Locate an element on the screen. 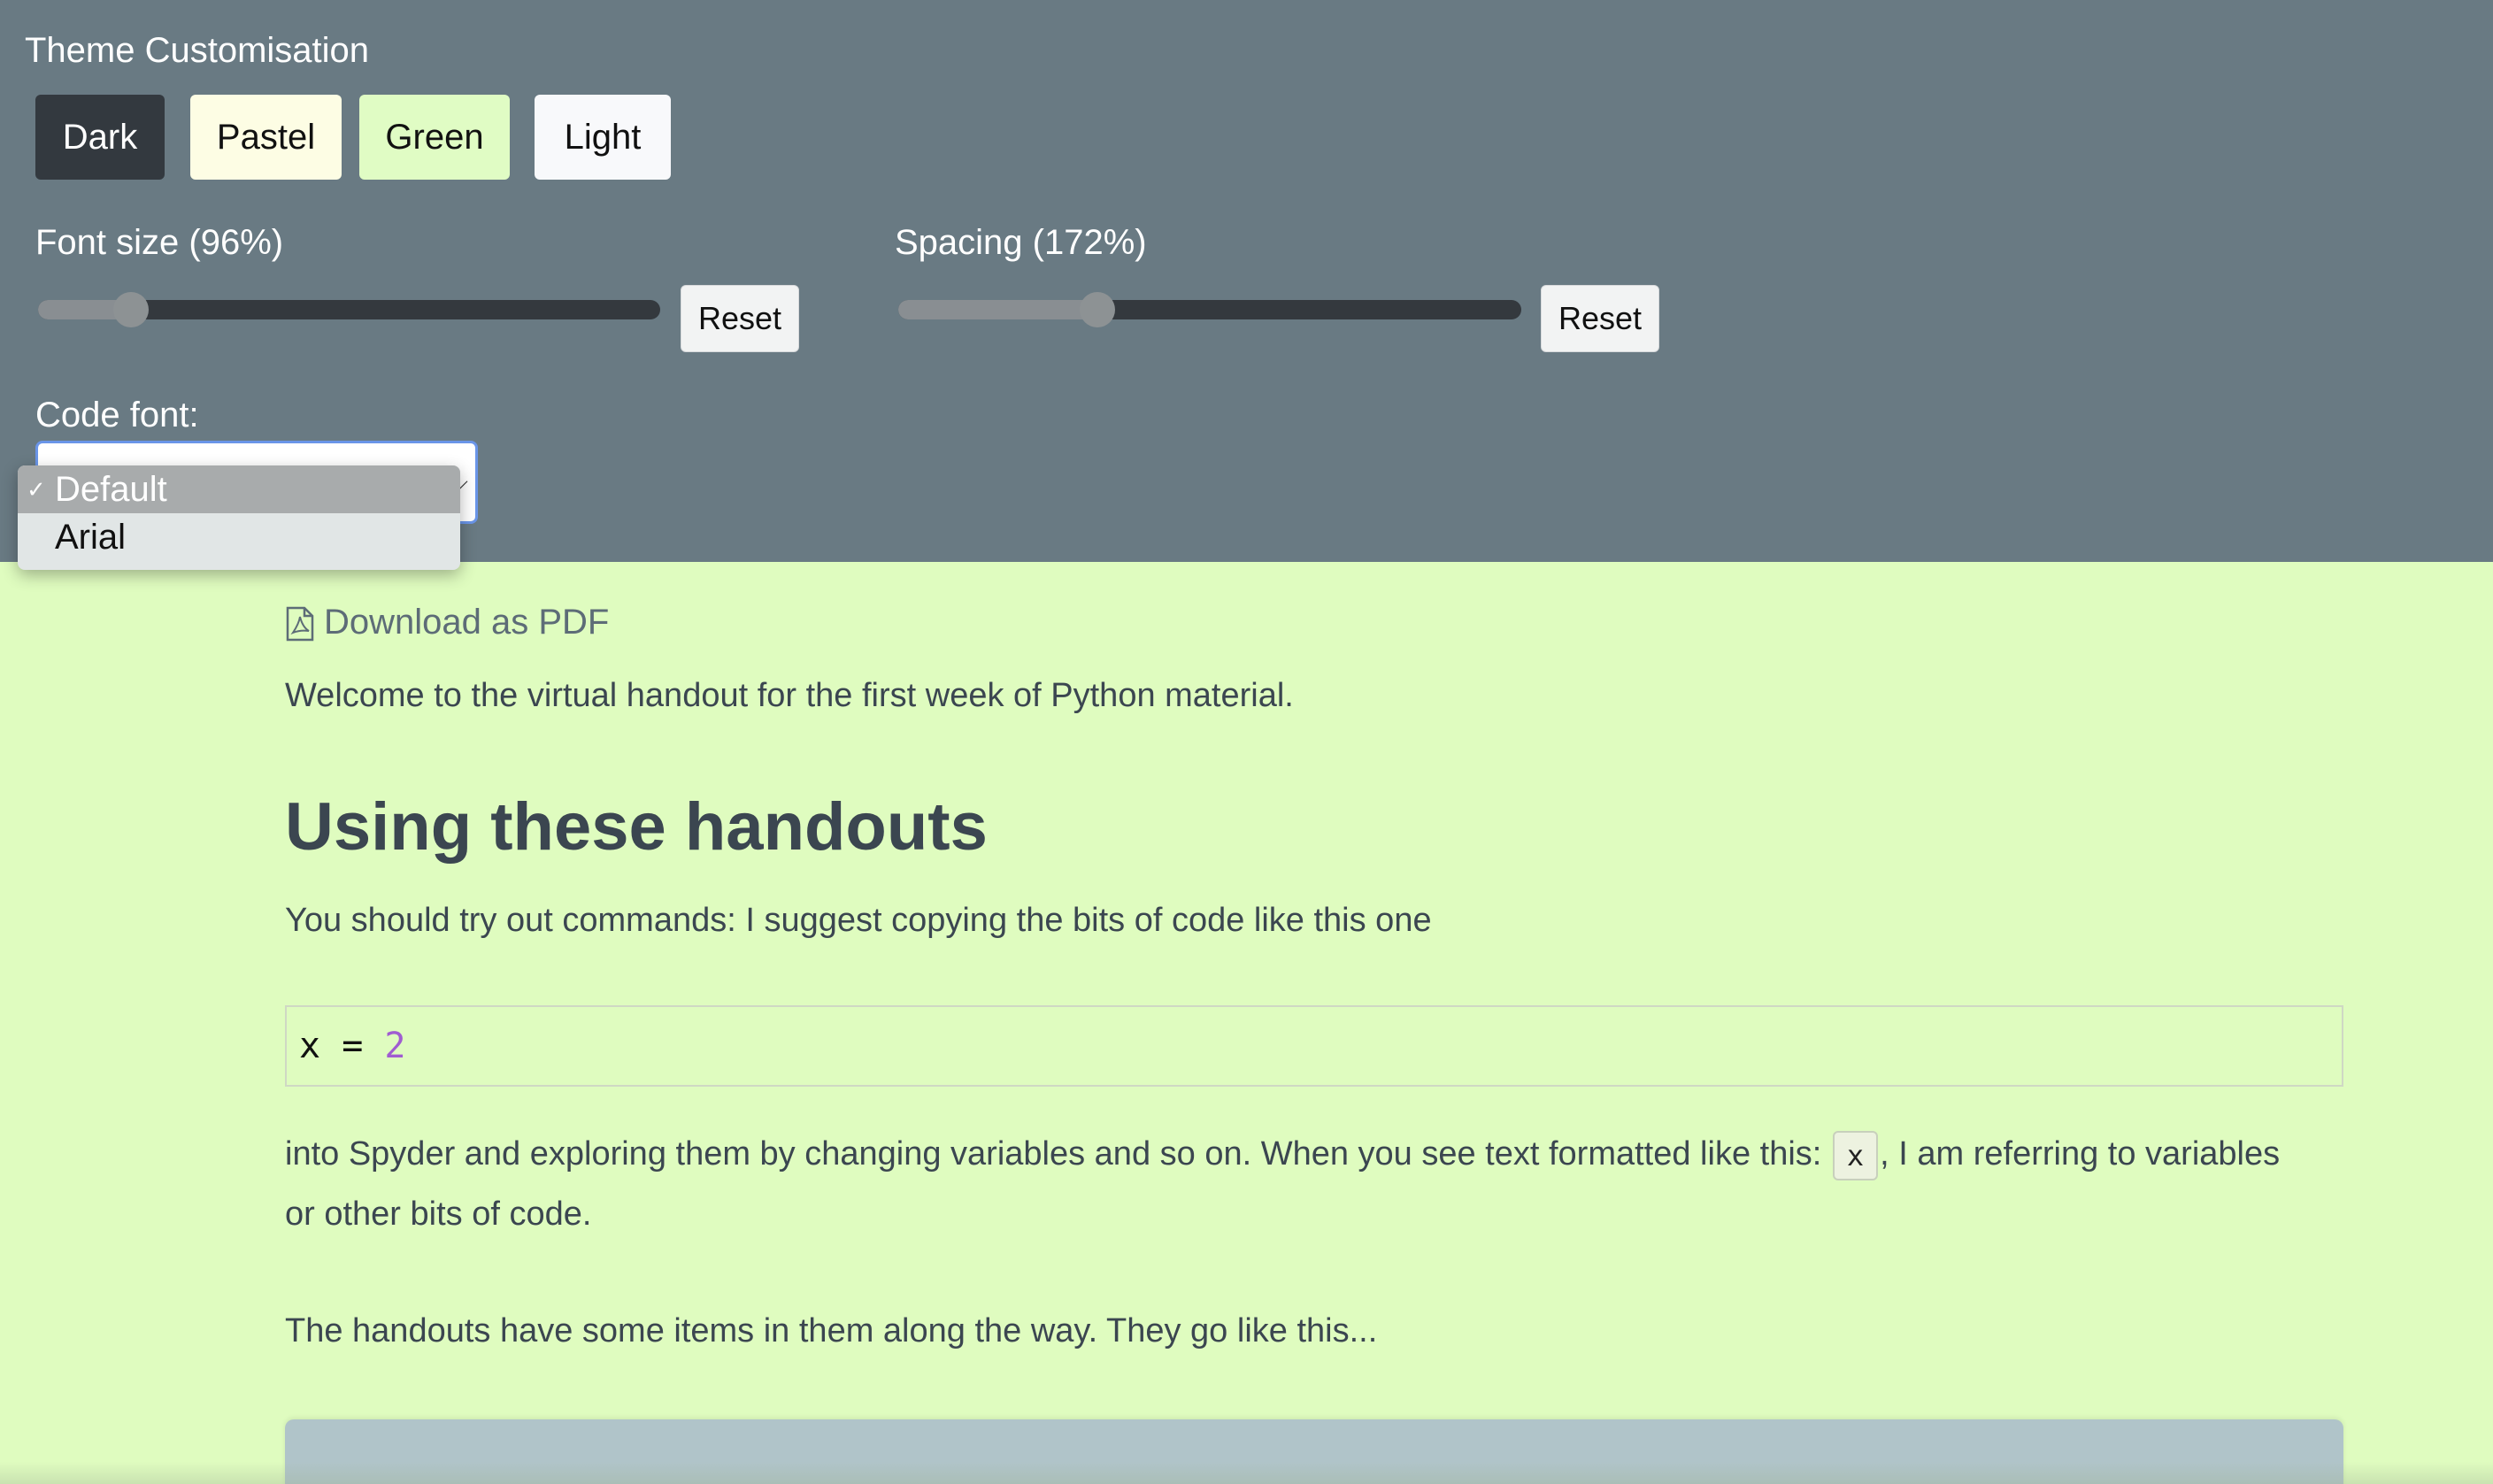 This screenshot has width=2493, height=1484. paragraph-spyder-line2: or other bits of code. is located at coordinates (438, 1214).